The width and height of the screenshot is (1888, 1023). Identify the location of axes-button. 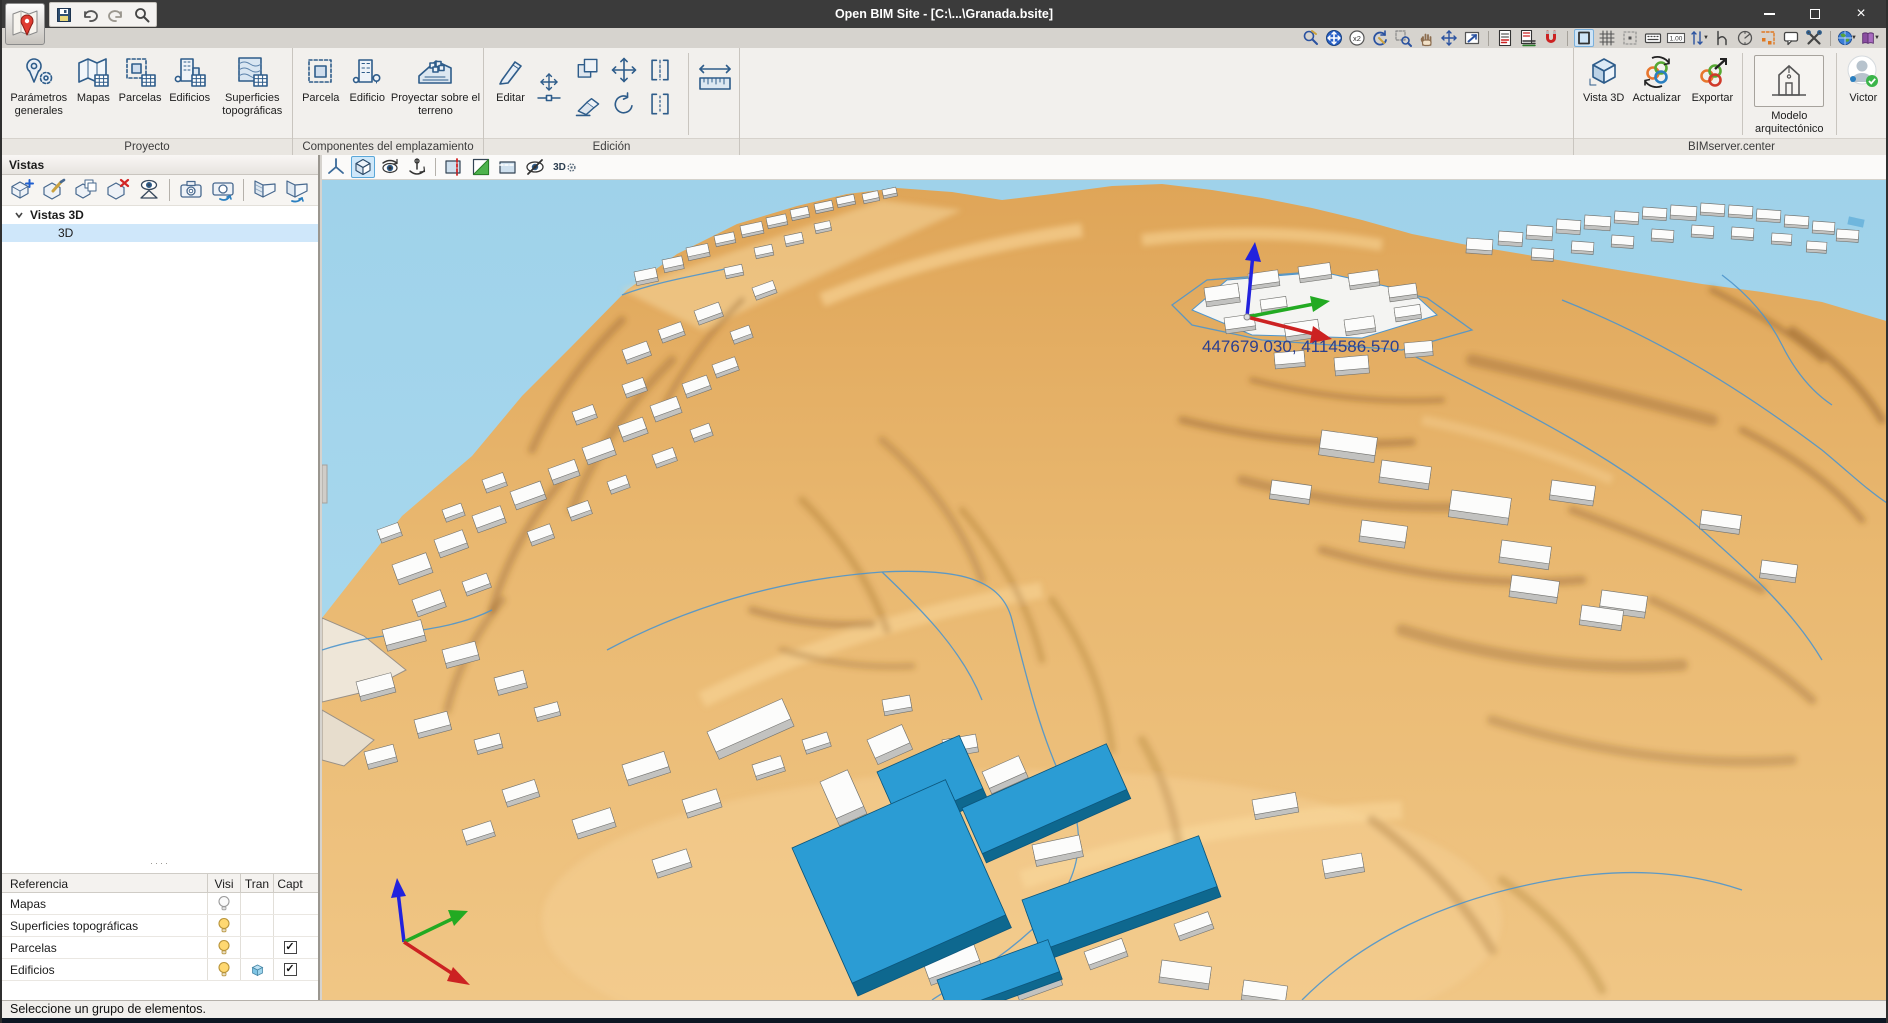
(336, 167).